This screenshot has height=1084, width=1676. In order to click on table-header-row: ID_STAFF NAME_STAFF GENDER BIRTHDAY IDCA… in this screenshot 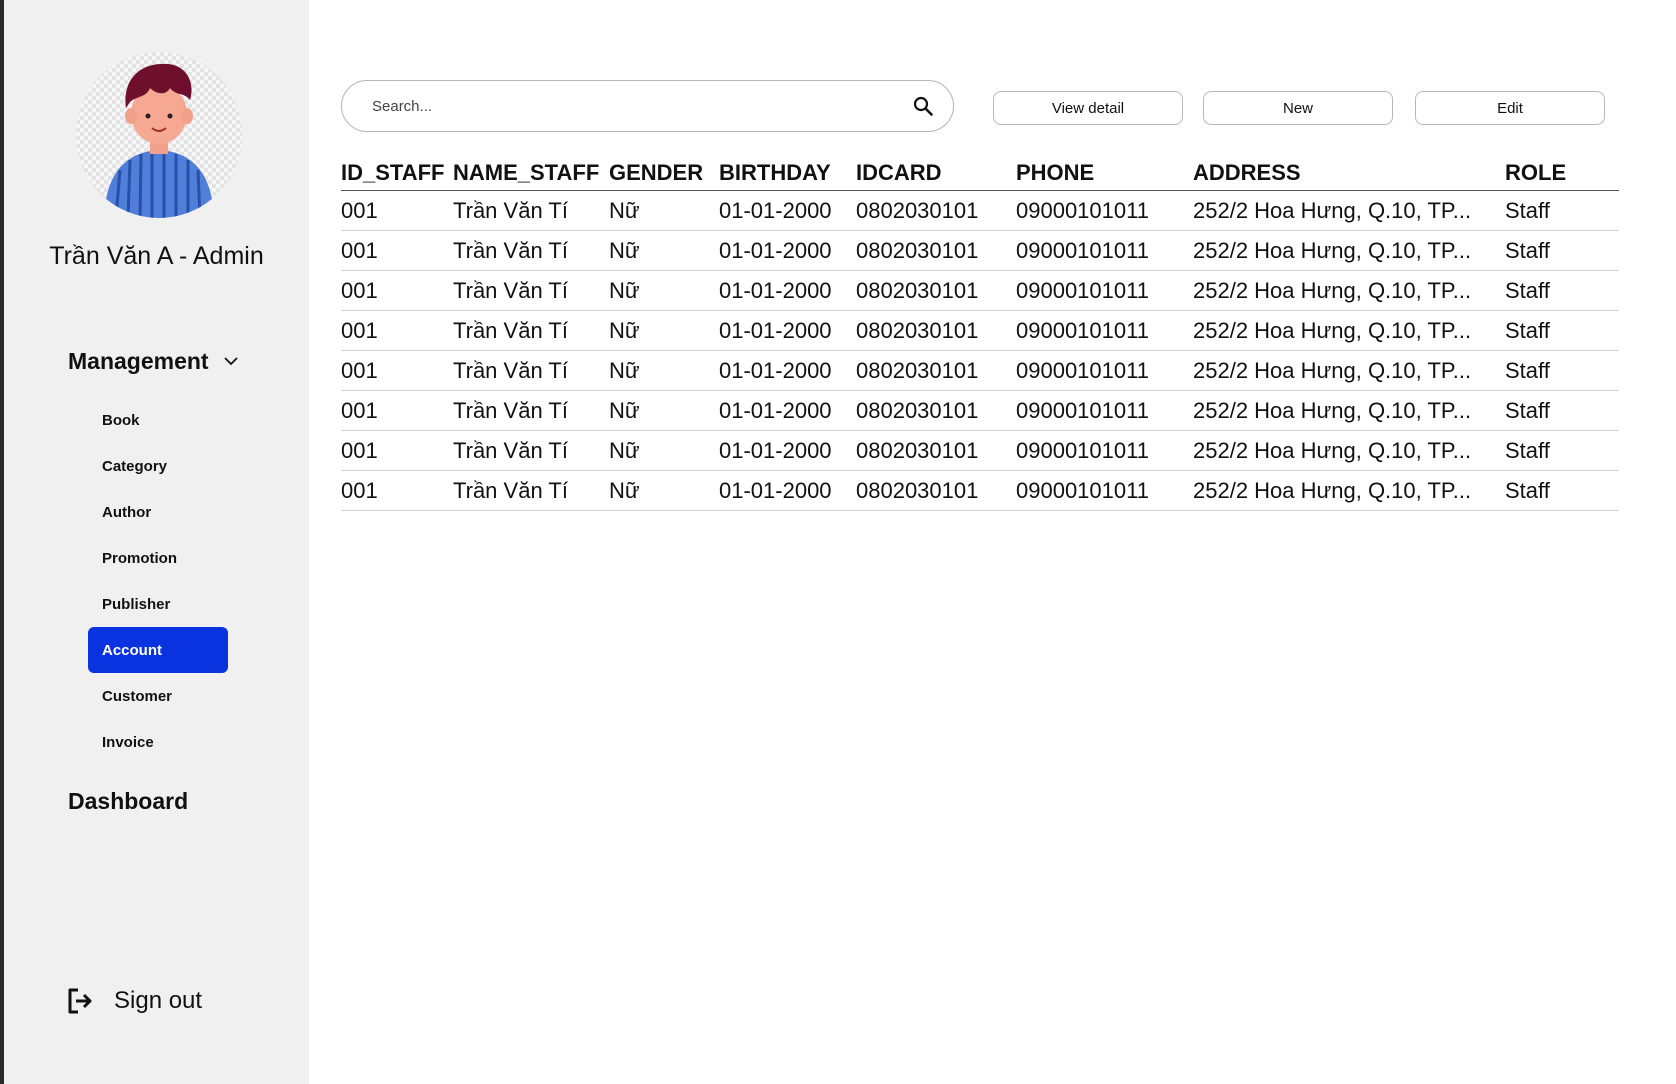, I will do `click(980, 173)`.